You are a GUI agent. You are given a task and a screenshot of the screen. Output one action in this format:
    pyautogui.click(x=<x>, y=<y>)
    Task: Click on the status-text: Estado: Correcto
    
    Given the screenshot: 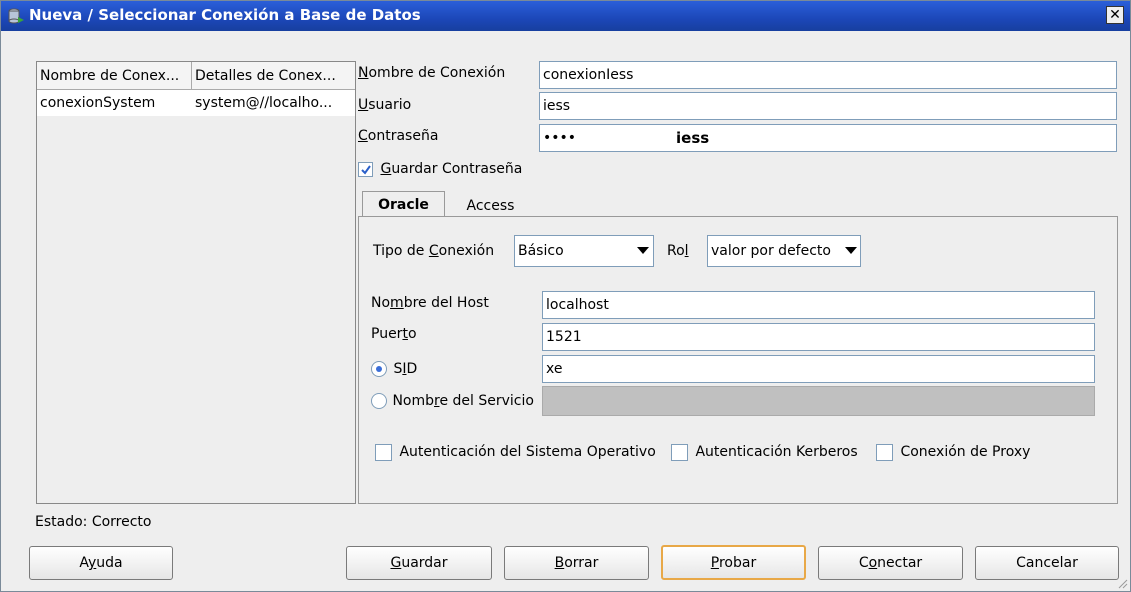 What is the action you would take?
    pyautogui.click(x=93, y=522)
    